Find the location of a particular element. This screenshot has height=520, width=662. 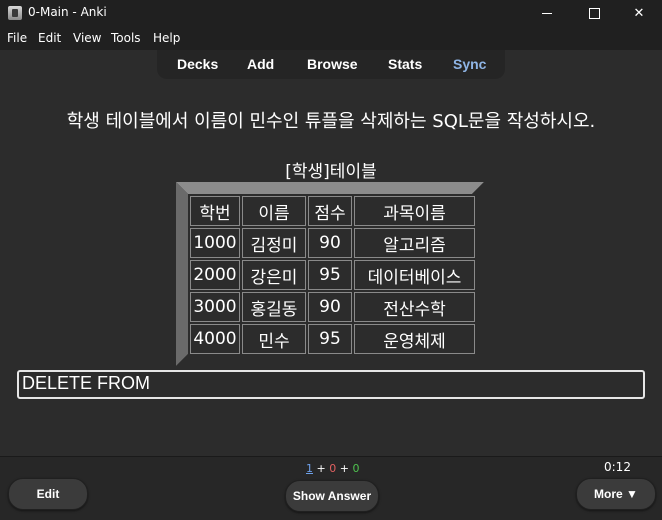

menu-view: View is located at coordinates (87, 38).